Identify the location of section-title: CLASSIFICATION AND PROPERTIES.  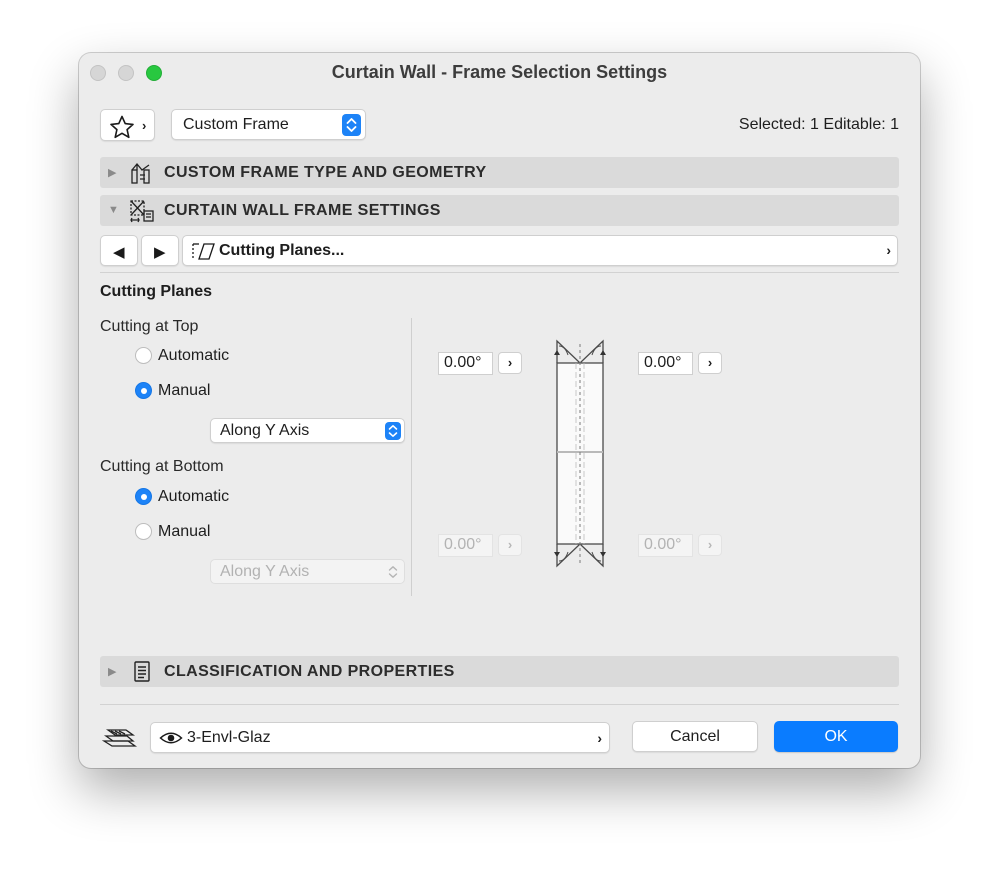
(309, 671).